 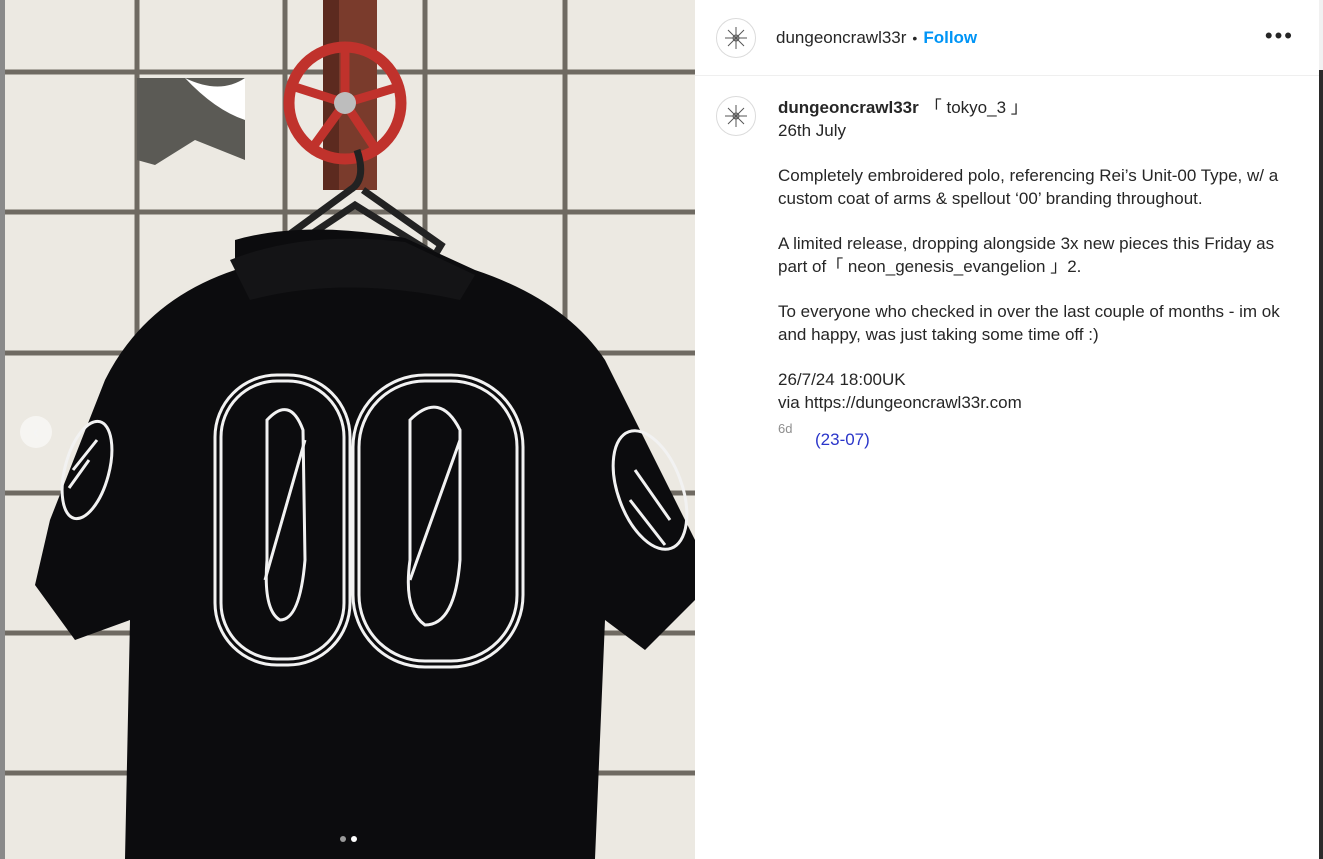 I want to click on post-header: dungeoncrawl33r • Follow •••, so click(x=1007, y=38).